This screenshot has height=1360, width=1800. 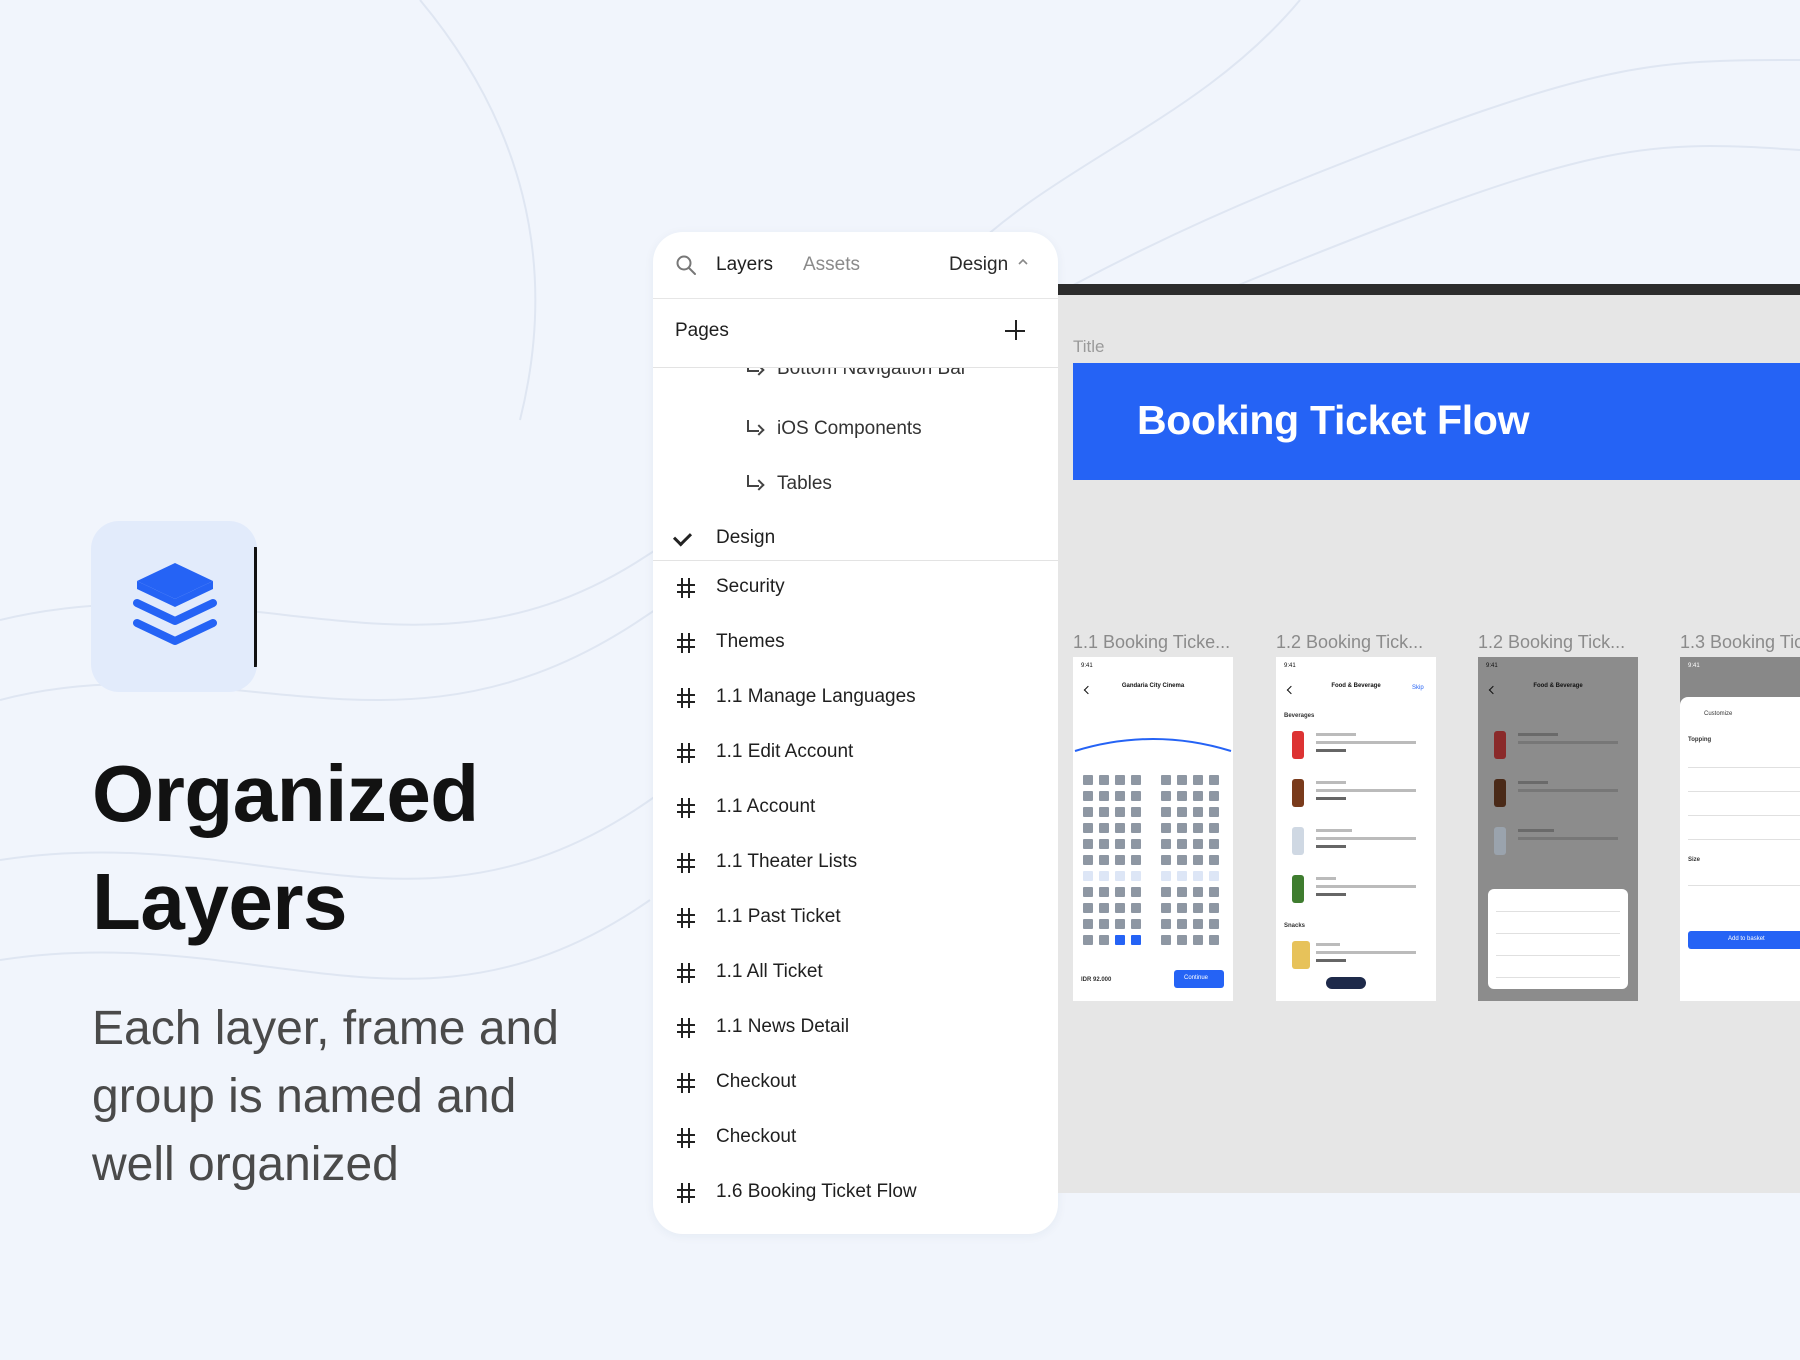 I want to click on frame-item: 1.1 News Detail, so click(x=855, y=1030).